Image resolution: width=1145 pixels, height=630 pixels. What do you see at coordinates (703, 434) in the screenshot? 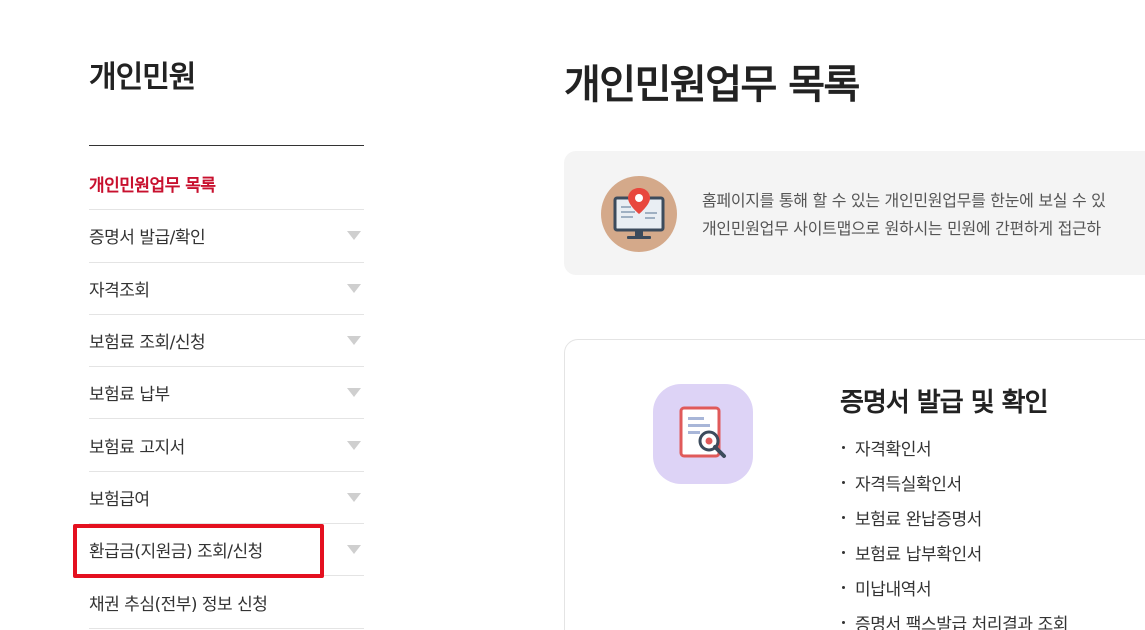
I see `document-magnifier-icon` at bounding box center [703, 434].